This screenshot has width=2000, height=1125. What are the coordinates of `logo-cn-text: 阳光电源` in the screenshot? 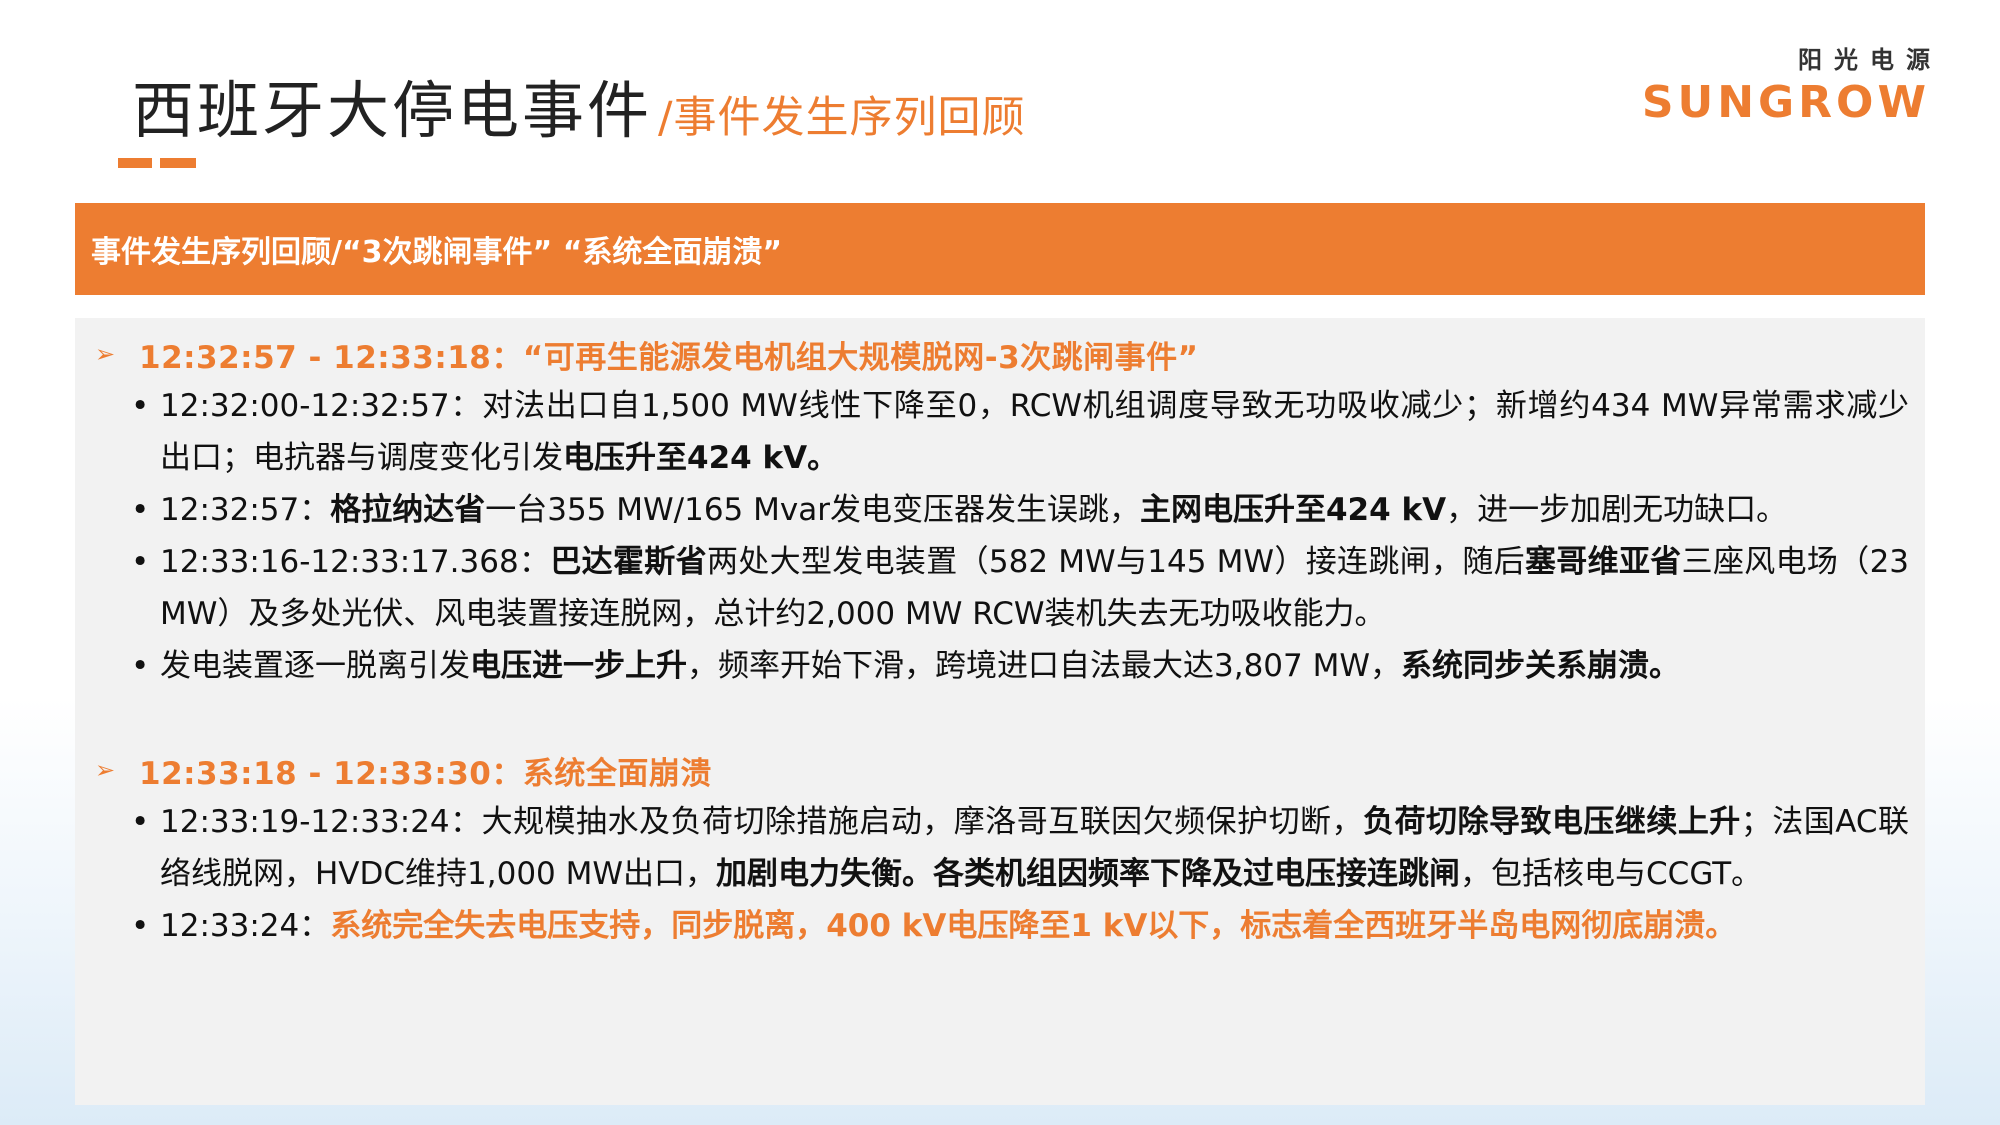 It's located at (1870, 60).